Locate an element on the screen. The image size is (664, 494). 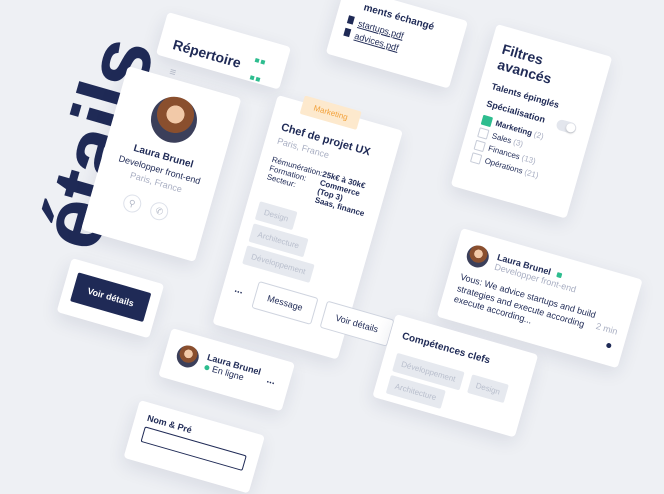
form-card: Nom & Pré is located at coordinates (194, 447).